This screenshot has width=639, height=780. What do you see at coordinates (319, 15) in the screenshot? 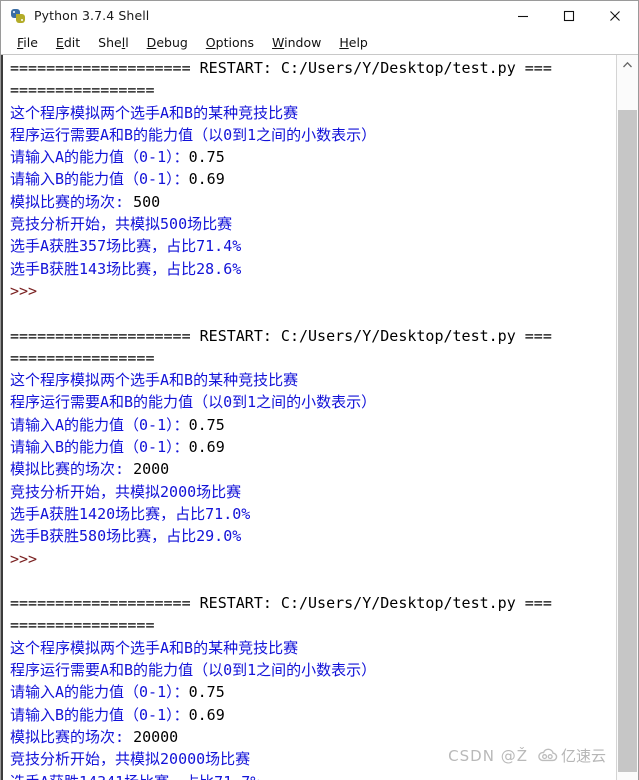
I see `title-bar: Python 3.7.4 Shell` at bounding box center [319, 15].